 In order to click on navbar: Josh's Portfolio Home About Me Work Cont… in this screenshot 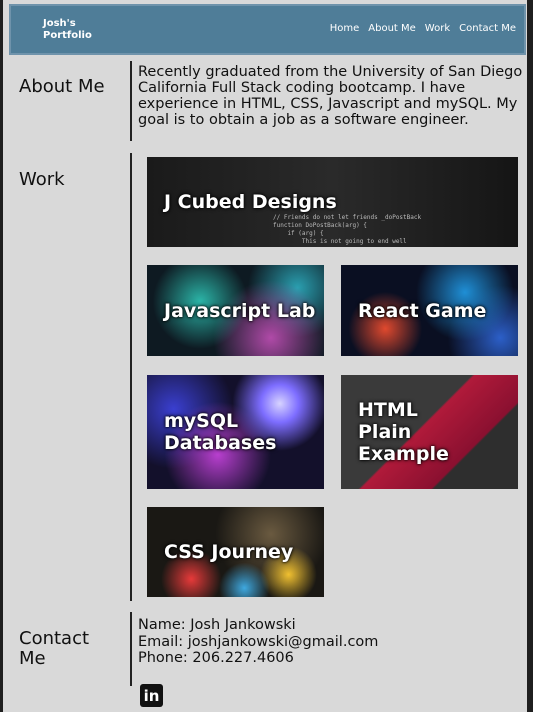, I will do `click(267, 29)`.